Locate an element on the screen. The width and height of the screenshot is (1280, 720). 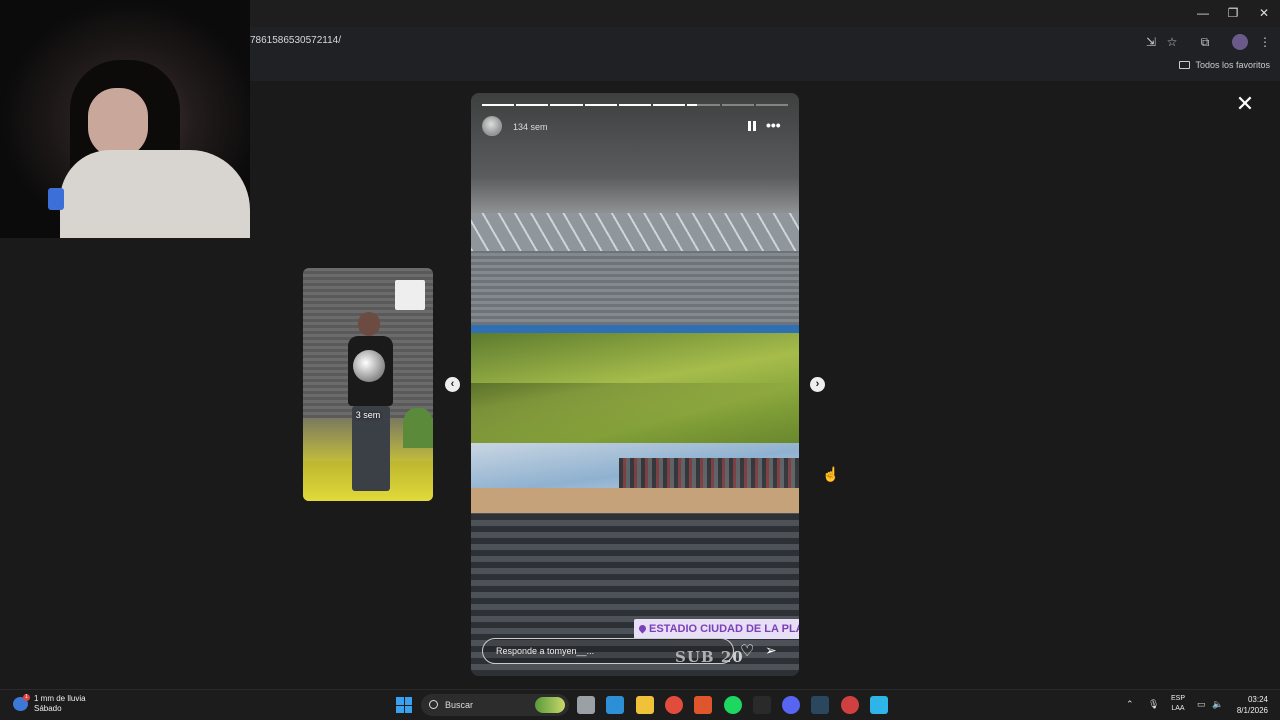
next-story-button: › is located at coordinates (817, 384).